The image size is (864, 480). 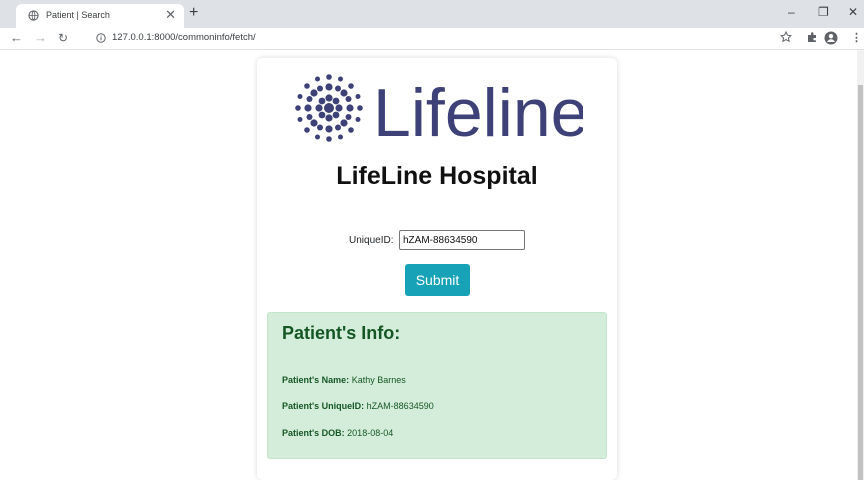 What do you see at coordinates (831, 38) in the screenshot?
I see `profile-icon` at bounding box center [831, 38].